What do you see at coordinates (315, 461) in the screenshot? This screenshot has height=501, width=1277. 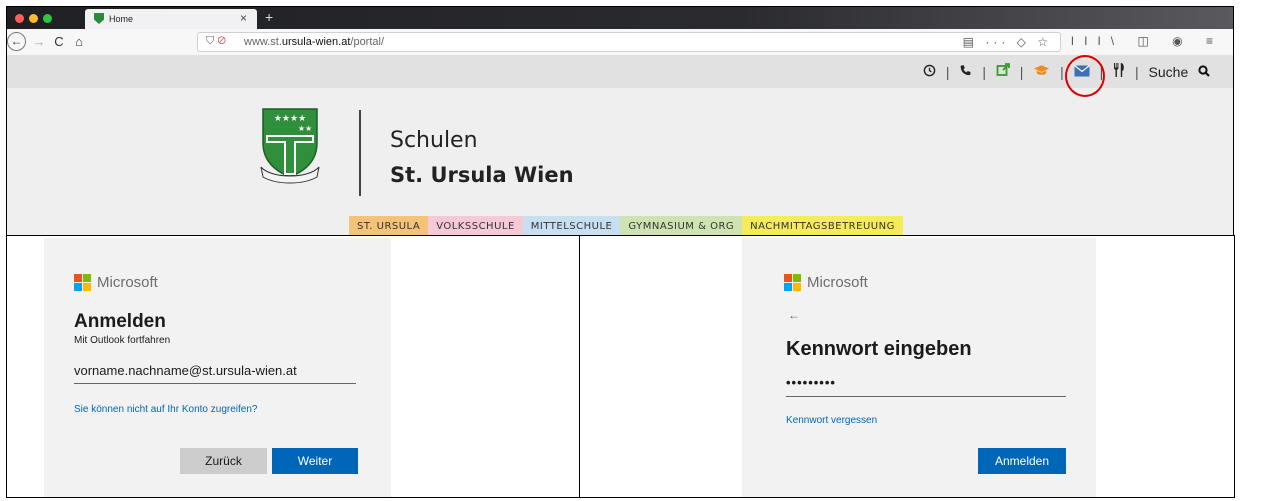 I see `next-button: Weiter` at bounding box center [315, 461].